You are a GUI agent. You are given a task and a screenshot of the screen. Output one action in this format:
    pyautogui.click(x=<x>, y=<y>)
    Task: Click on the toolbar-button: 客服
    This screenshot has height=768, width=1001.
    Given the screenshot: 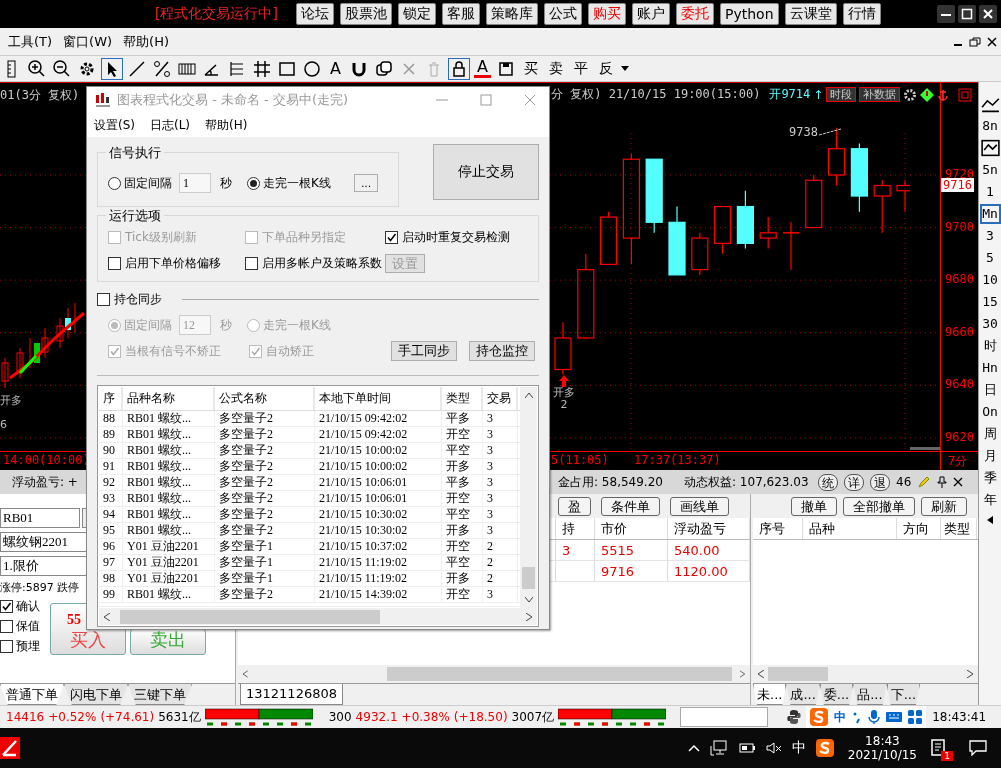 What is the action you would take?
    pyautogui.click(x=461, y=14)
    